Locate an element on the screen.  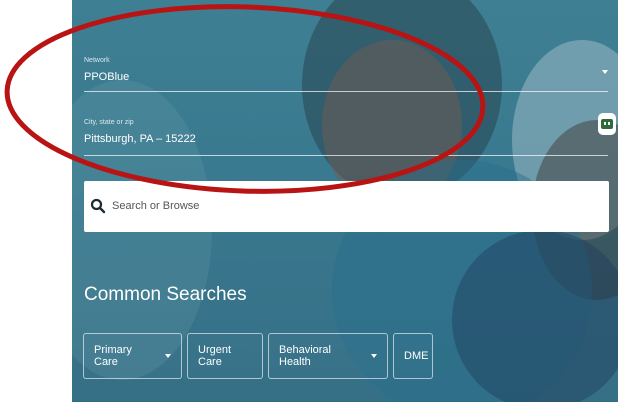
chip-primary-care: Primary Care is located at coordinates (132, 356).